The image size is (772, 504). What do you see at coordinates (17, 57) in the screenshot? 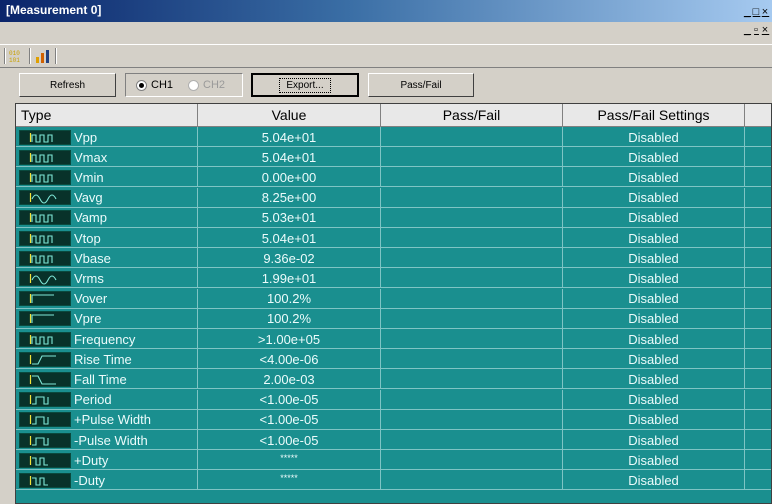
I see `binary-icon: 010 101` at bounding box center [17, 57].